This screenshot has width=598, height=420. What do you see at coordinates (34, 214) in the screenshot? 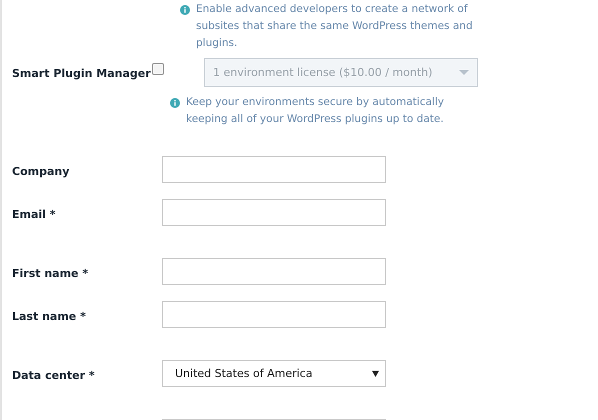
I see `field-label: Email *` at bounding box center [34, 214].